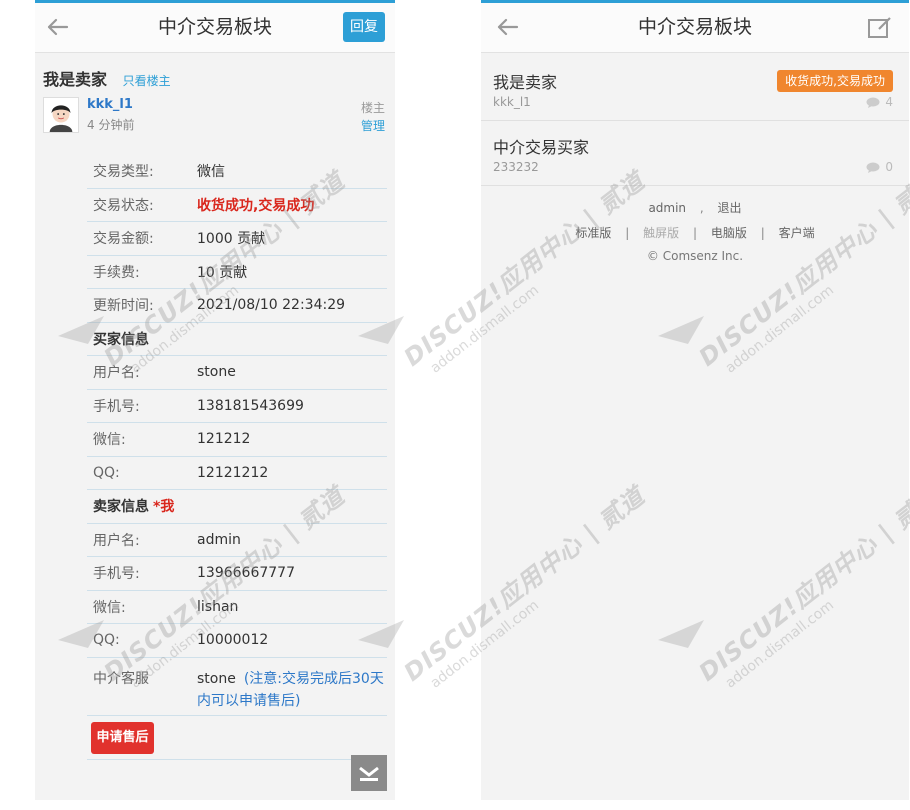  Describe the element at coordinates (237, 339) in the screenshot. I see `buyer-section-header: 买家信息` at that location.